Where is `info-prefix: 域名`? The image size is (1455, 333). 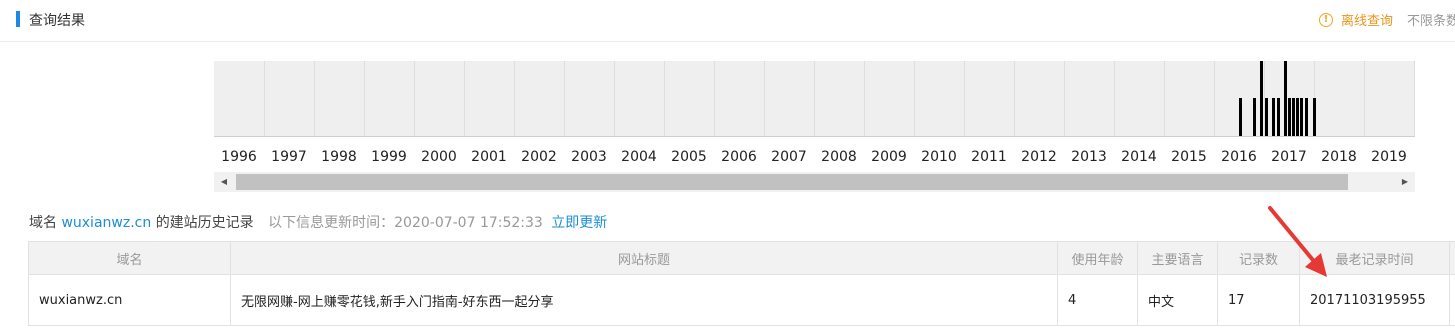
info-prefix: 域名 is located at coordinates (43, 223).